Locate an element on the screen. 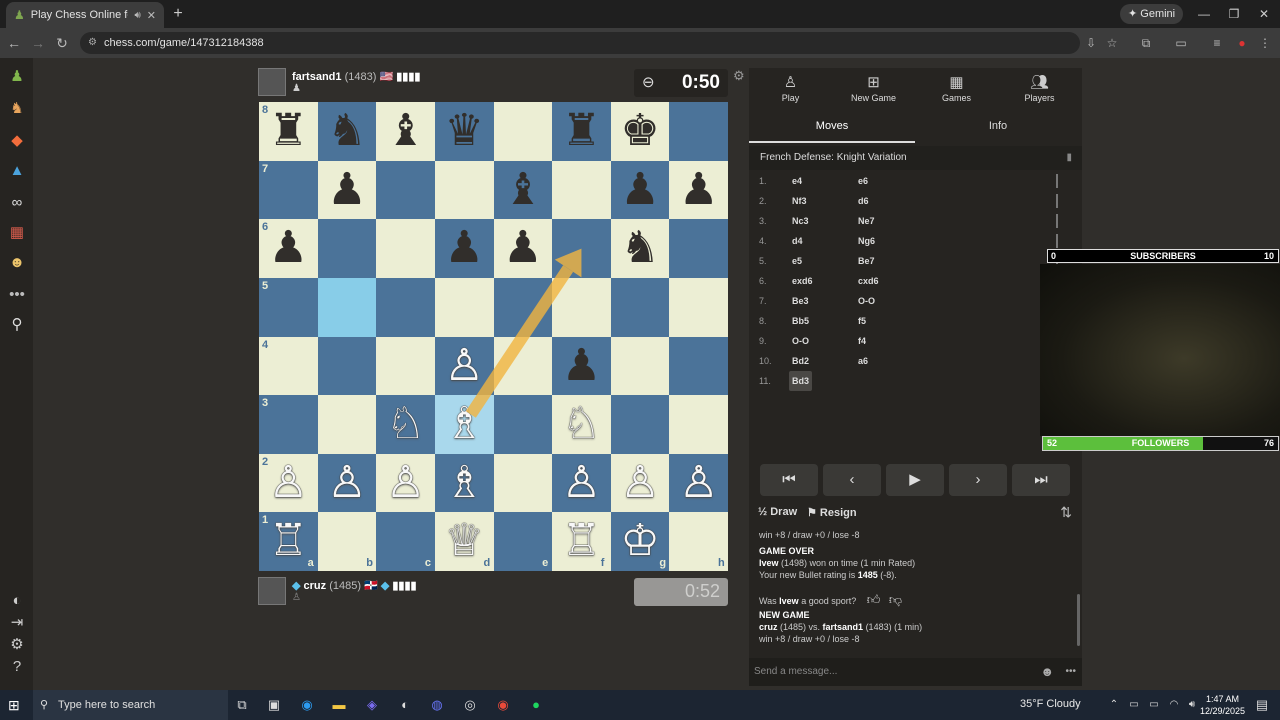  close-tab-icon: ✕ is located at coordinates (151, 15).